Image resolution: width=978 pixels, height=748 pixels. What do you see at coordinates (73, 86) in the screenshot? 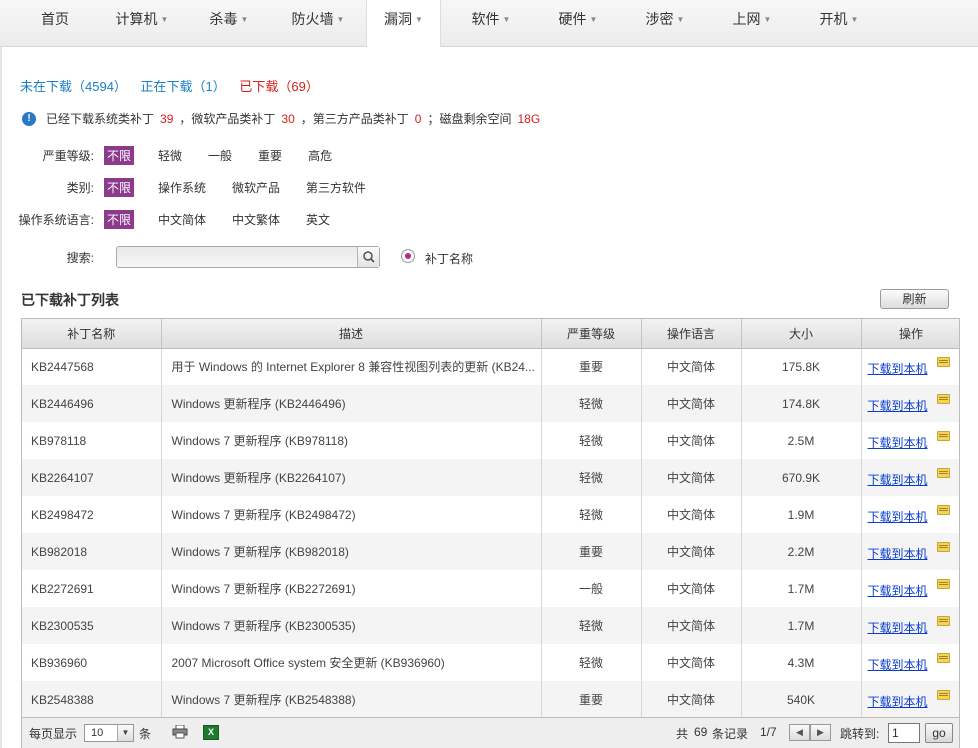
I see `tab-not-downloaded: 未在下载（4594）` at bounding box center [73, 86].